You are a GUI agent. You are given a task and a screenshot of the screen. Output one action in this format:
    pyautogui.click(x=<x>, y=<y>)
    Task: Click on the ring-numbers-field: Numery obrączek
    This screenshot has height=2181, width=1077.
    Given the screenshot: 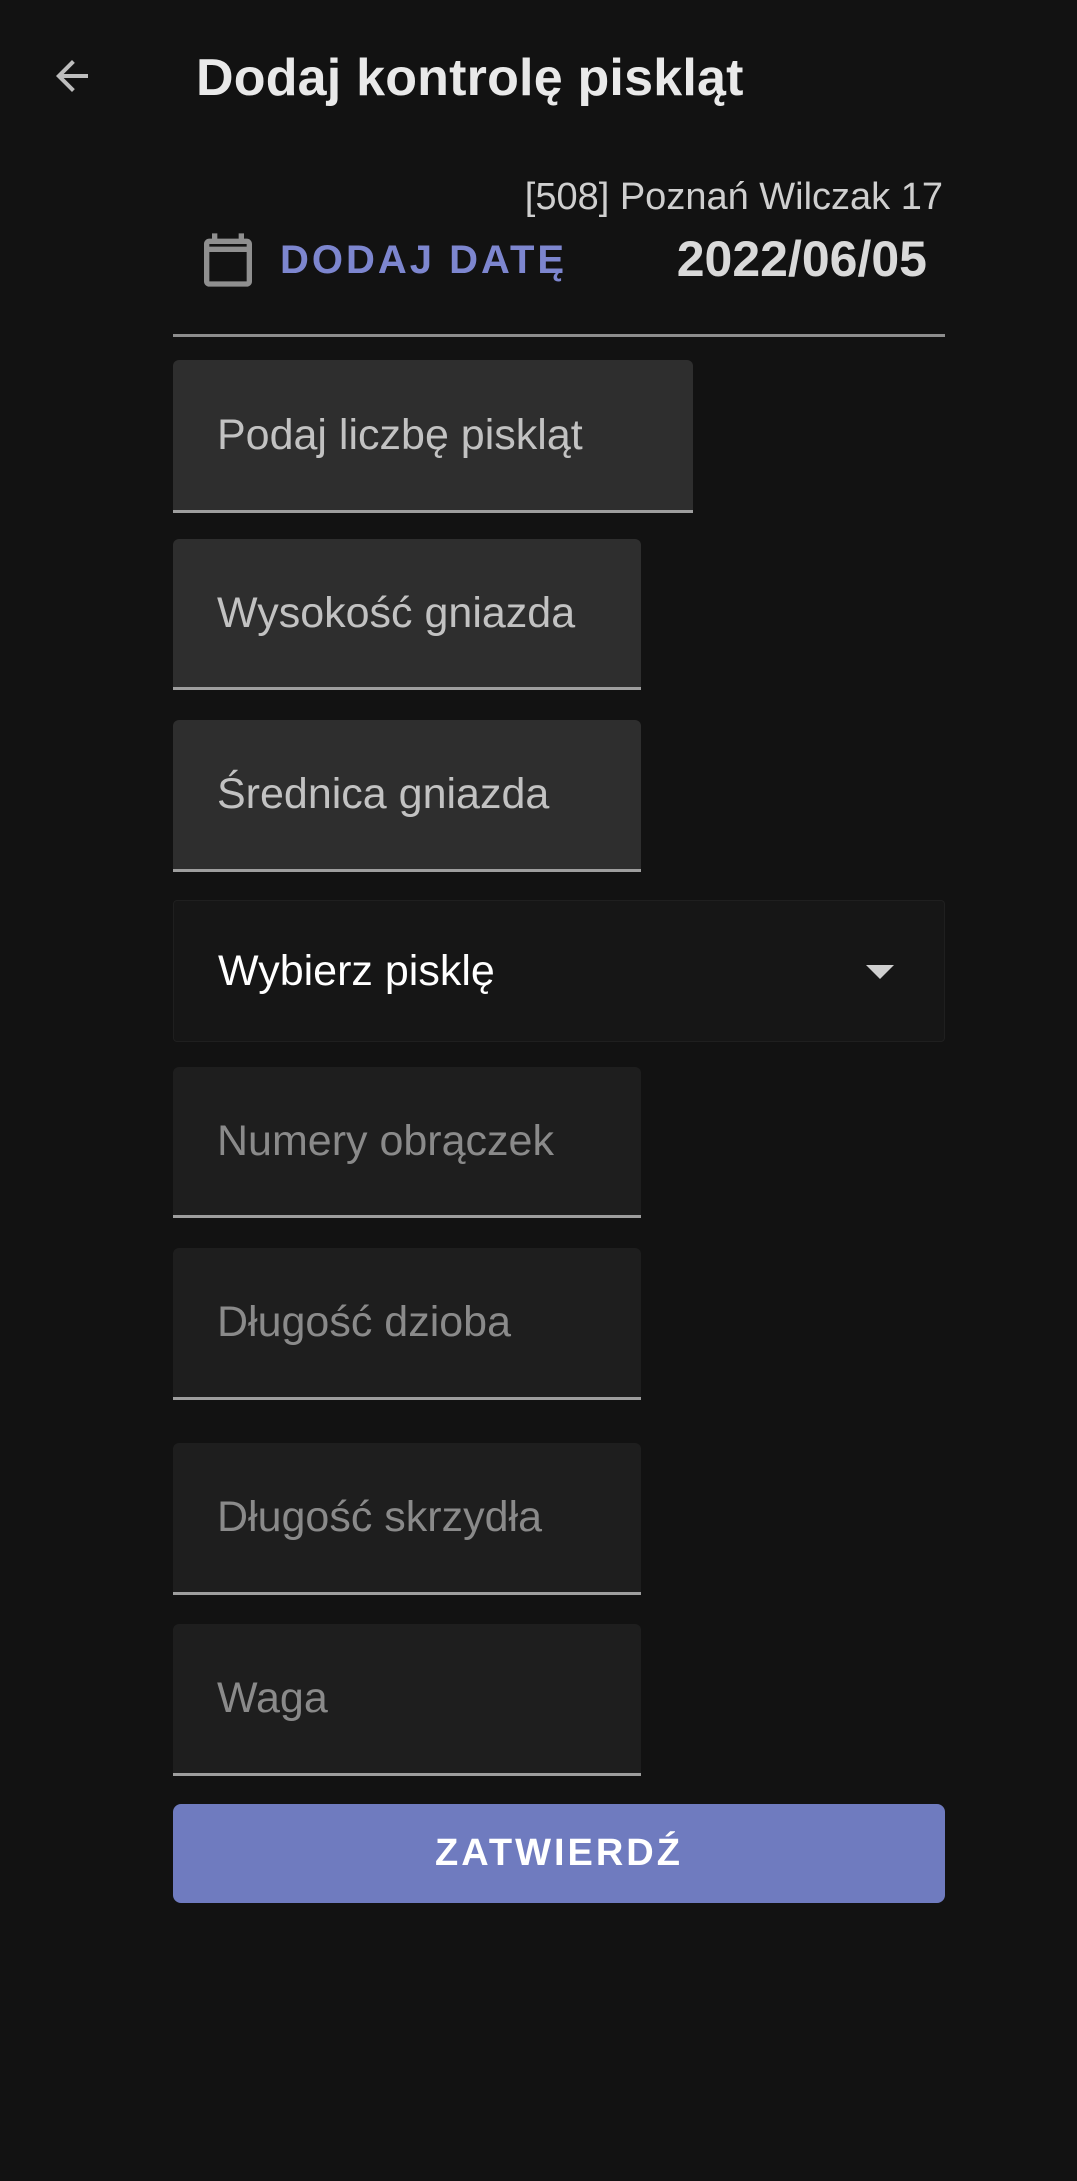 What is the action you would take?
    pyautogui.click(x=407, y=1142)
    